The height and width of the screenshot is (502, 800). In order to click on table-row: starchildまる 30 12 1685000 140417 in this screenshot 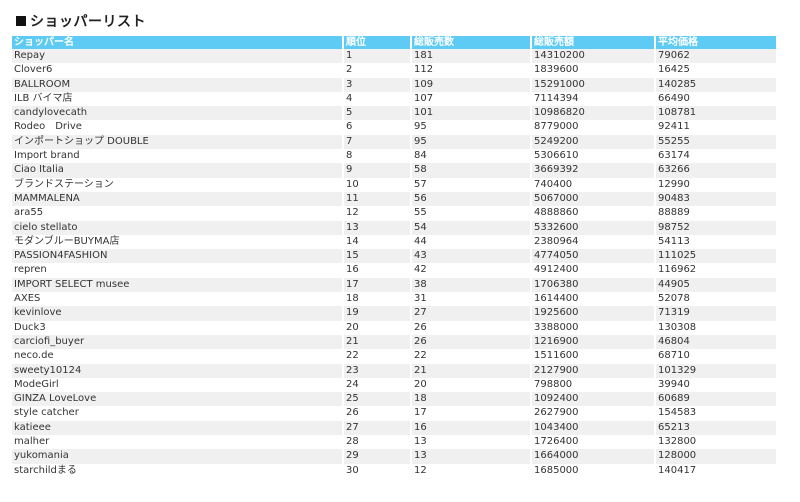, I will do `click(394, 470)`.